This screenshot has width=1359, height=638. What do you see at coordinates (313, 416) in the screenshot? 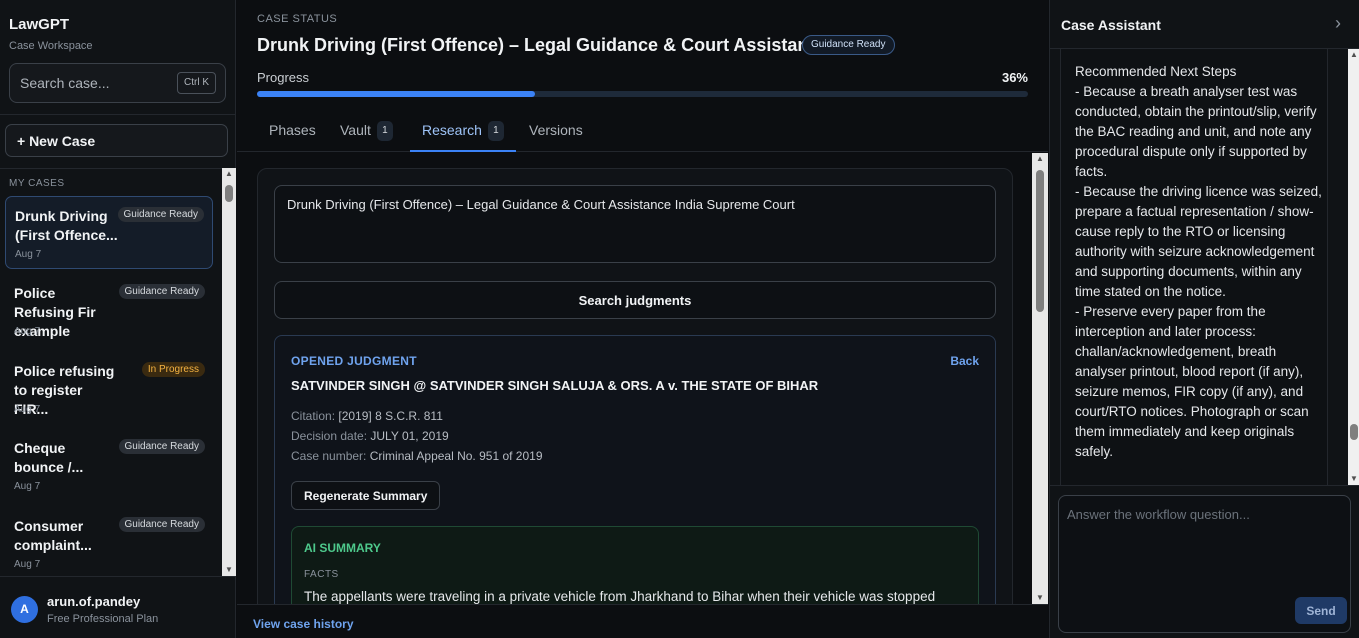
I see `citation-label: Citation:` at bounding box center [313, 416].